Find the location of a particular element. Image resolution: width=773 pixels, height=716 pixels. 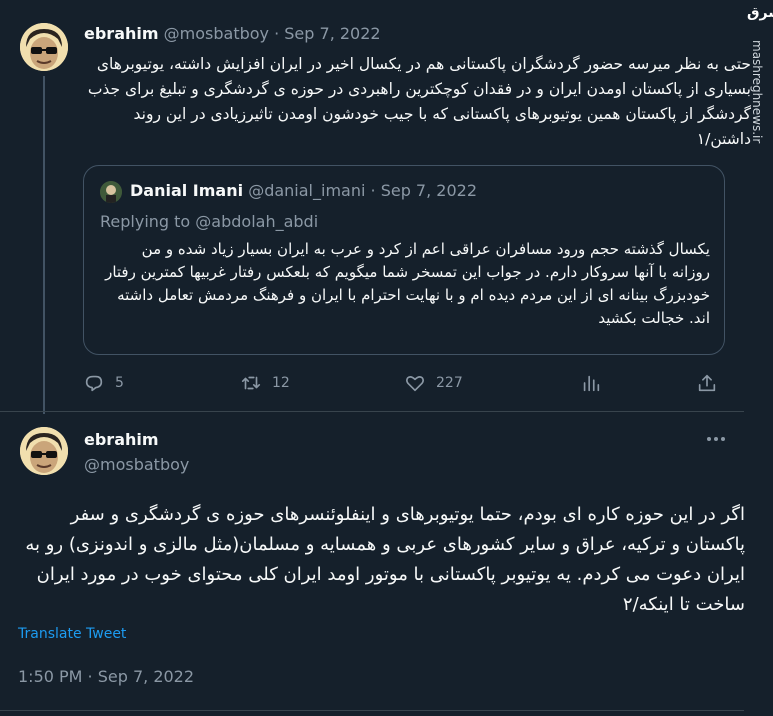

quote-date: · Sep 7, 2022 is located at coordinates (423, 190).